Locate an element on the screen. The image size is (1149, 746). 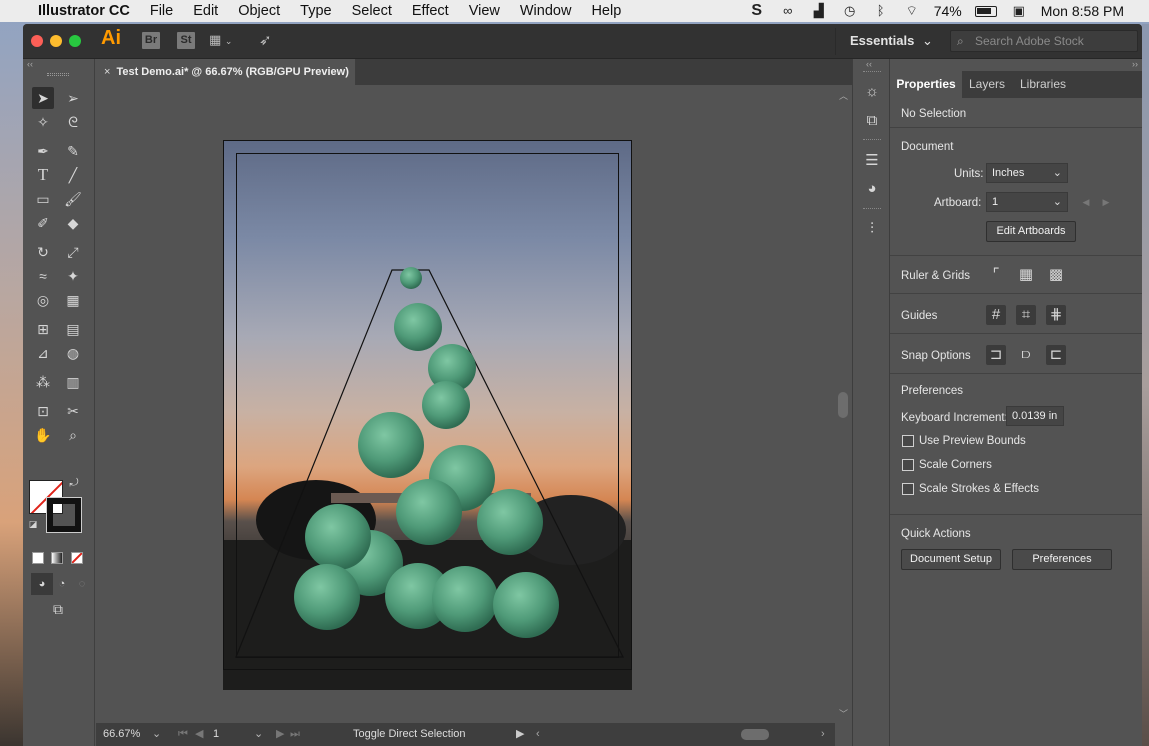
creative-cloud-icon: ∞ is located at coordinates (788, 11).